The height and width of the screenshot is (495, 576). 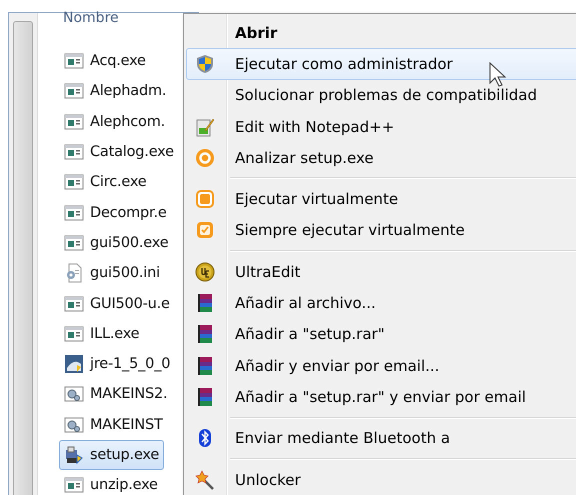 What do you see at coordinates (117, 364) in the screenshot?
I see `file-item: jre-1_5_0_0` at bounding box center [117, 364].